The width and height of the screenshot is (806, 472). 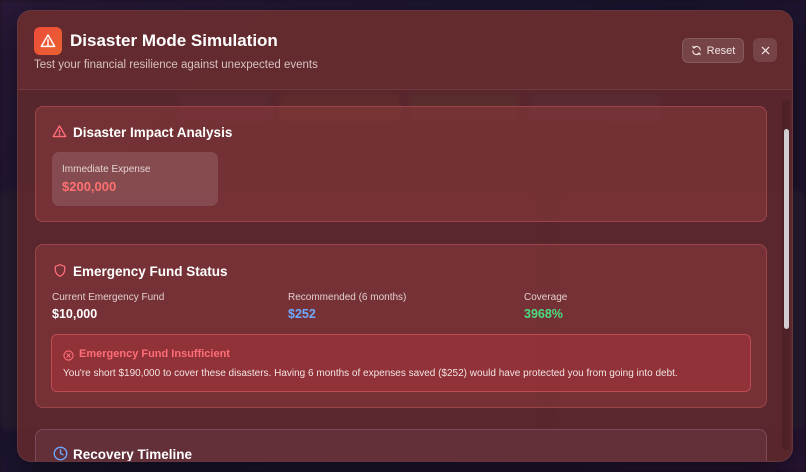 I want to click on refresh-icon, so click(x=696, y=50).